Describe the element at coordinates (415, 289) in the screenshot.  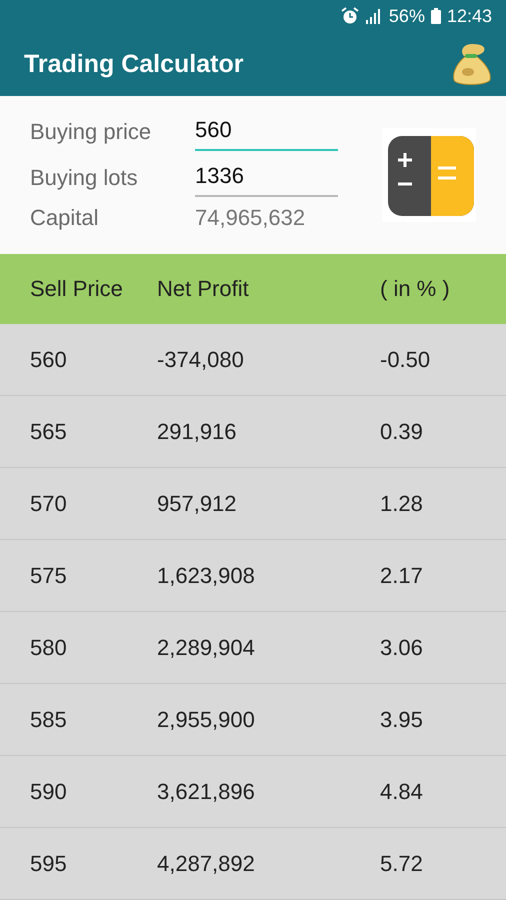
I see `column-header: ( in % )` at that location.